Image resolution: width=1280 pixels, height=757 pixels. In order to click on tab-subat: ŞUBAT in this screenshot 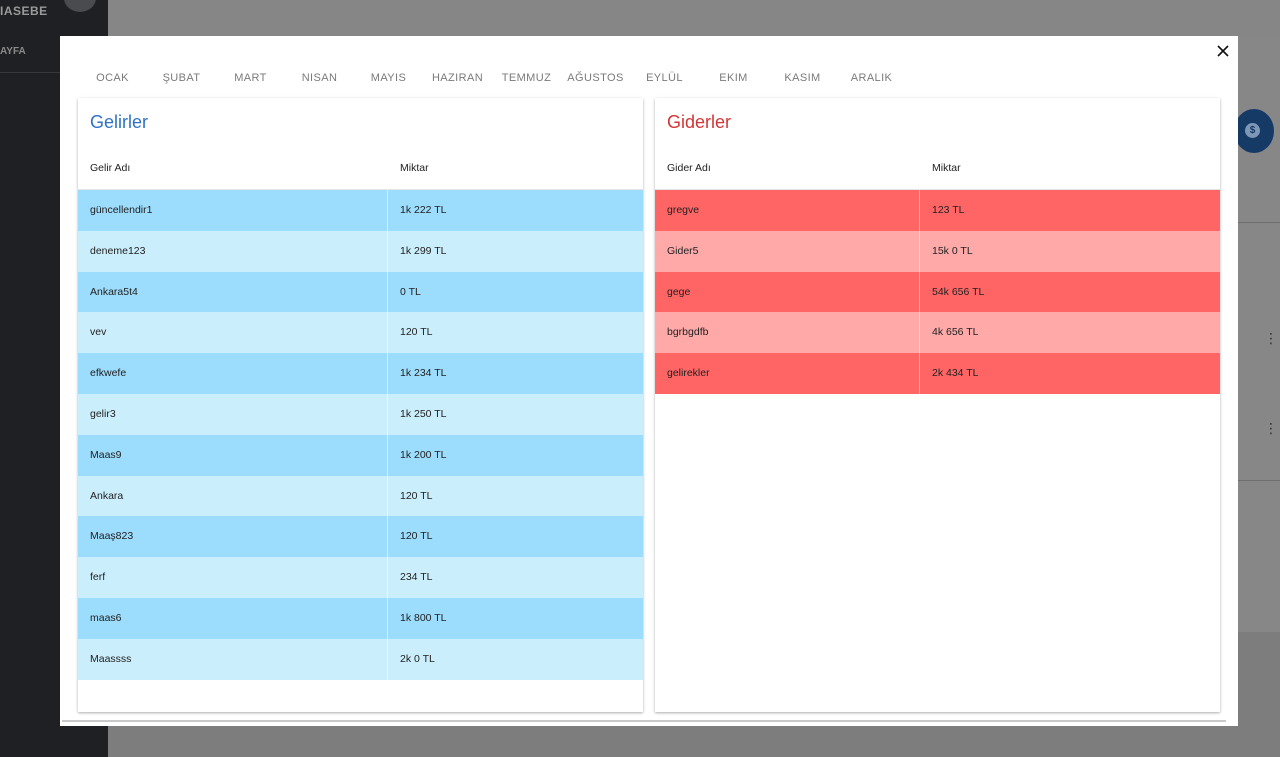, I will do `click(181, 78)`.